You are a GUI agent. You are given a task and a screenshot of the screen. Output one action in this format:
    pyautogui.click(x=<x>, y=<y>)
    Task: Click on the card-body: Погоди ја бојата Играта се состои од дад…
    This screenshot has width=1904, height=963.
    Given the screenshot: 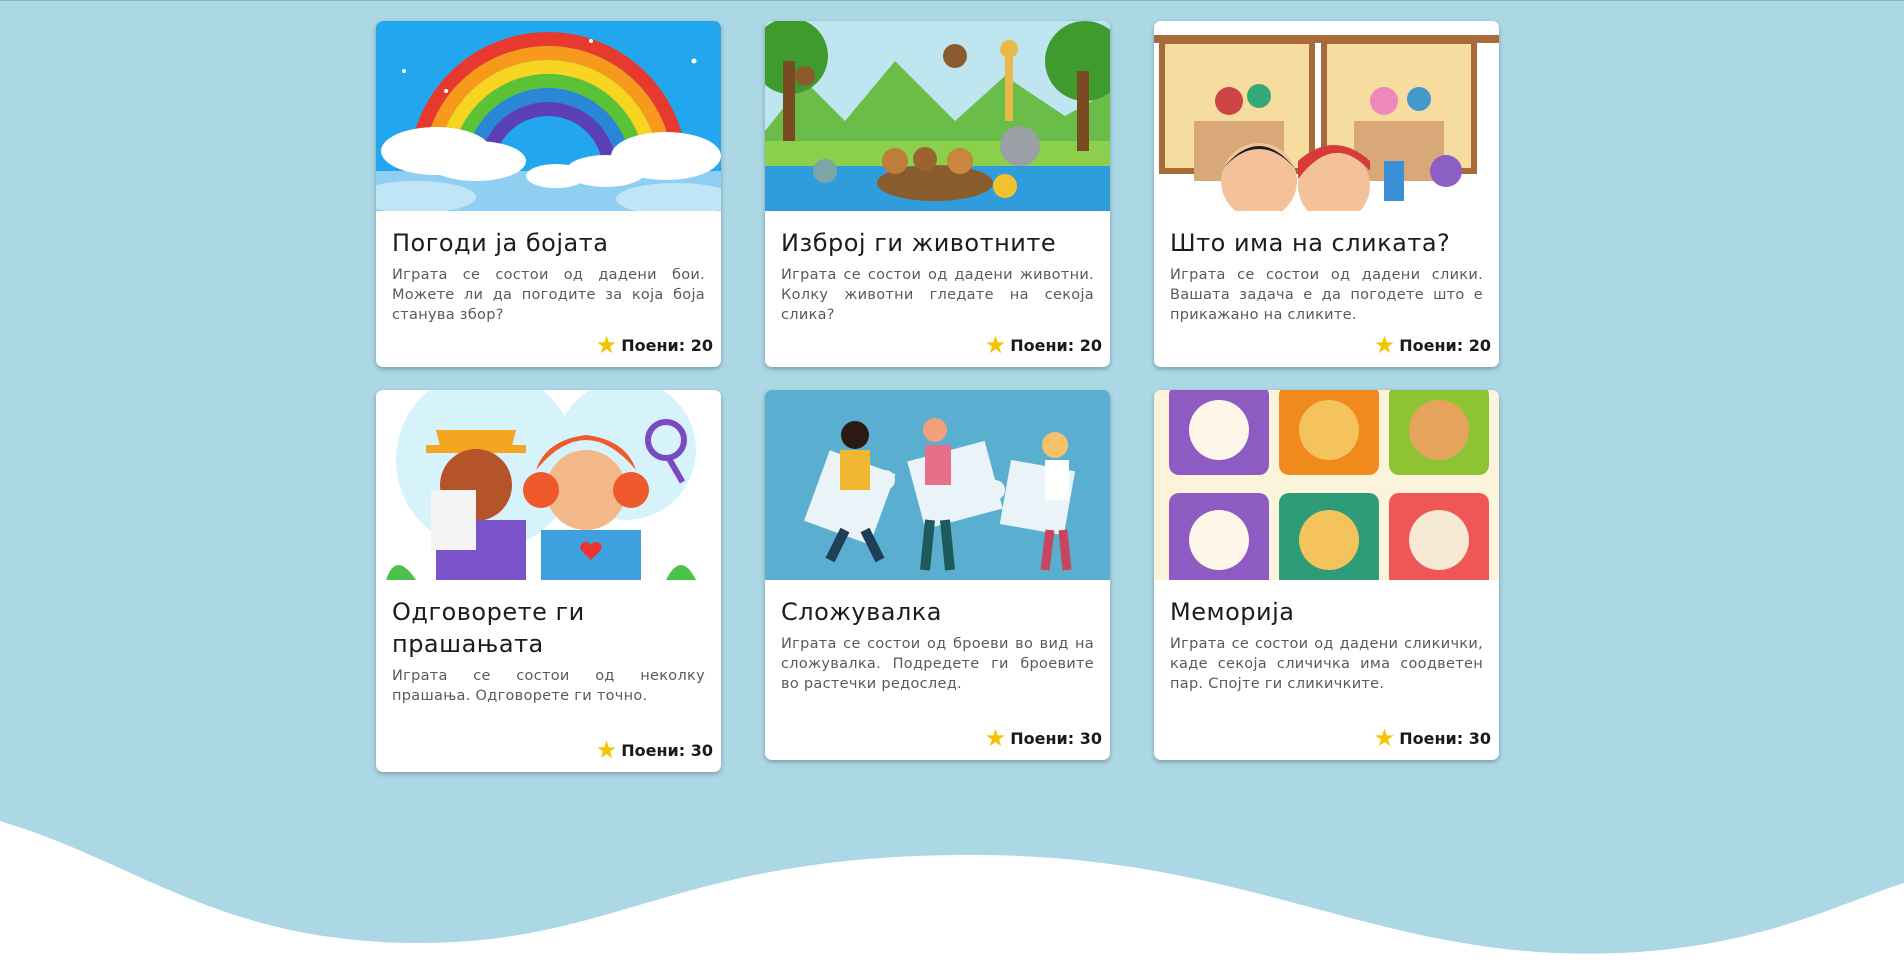 What is the action you would take?
    pyautogui.click(x=548, y=289)
    